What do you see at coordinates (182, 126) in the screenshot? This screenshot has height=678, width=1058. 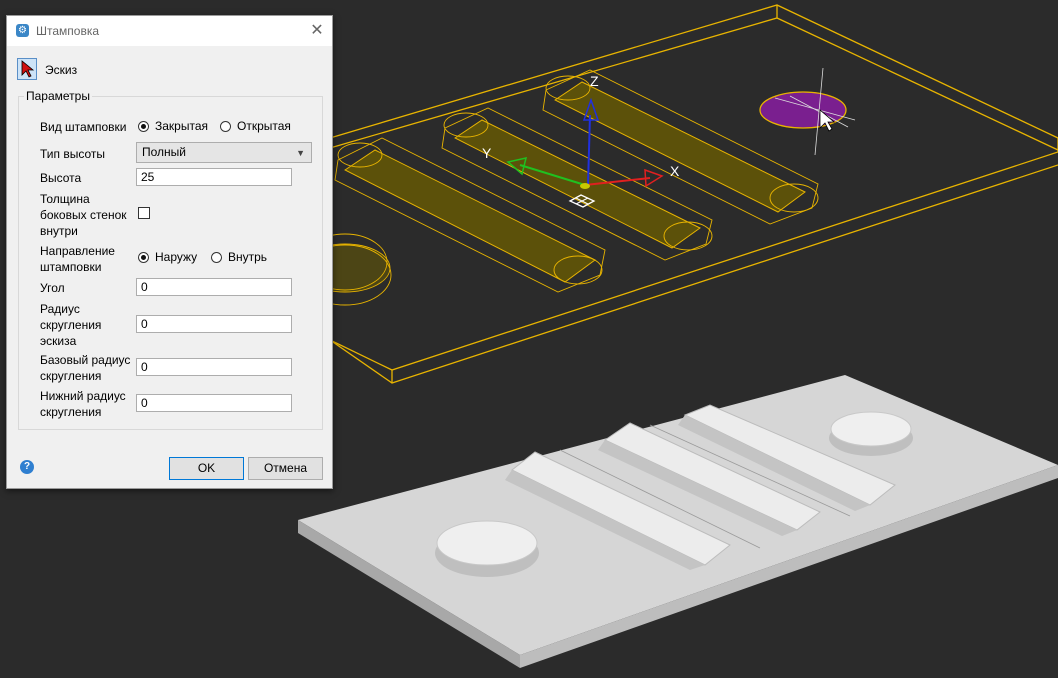 I see `stamp-type-closed-label: Закрытая` at bounding box center [182, 126].